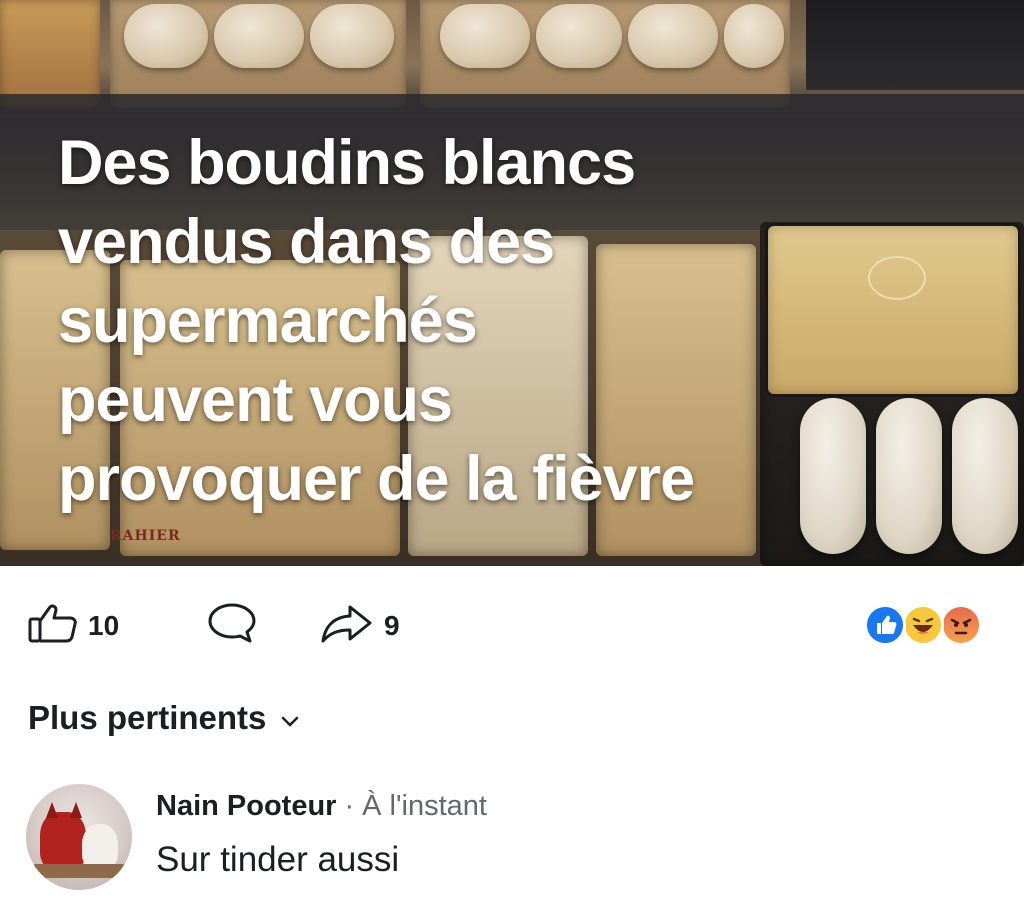 The image size is (1024, 904). Describe the element at coordinates (50, 54) in the screenshot. I see `product-tray` at that location.